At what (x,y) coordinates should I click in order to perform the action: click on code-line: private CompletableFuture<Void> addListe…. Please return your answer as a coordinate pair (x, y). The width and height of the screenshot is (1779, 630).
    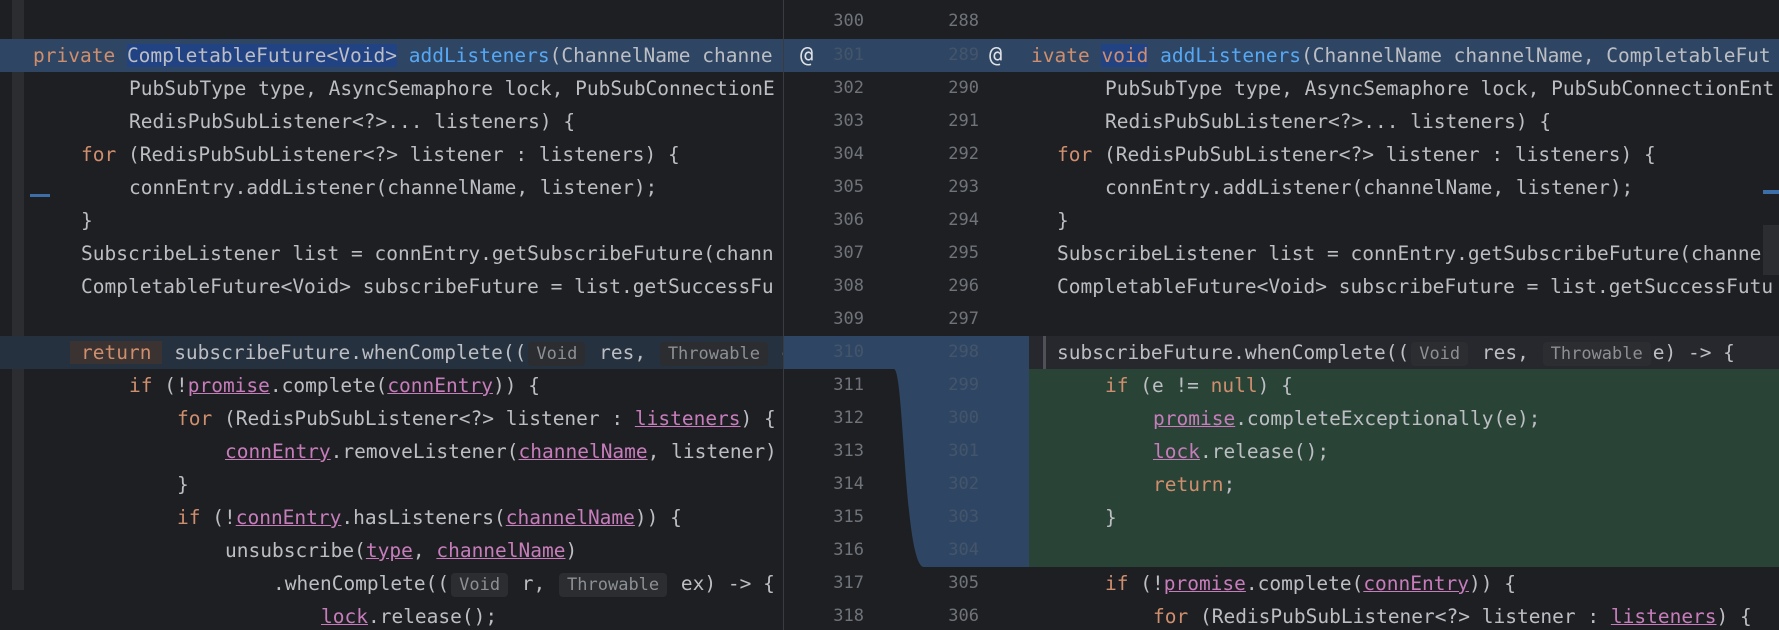
    Looking at the image, I should click on (391, 55).